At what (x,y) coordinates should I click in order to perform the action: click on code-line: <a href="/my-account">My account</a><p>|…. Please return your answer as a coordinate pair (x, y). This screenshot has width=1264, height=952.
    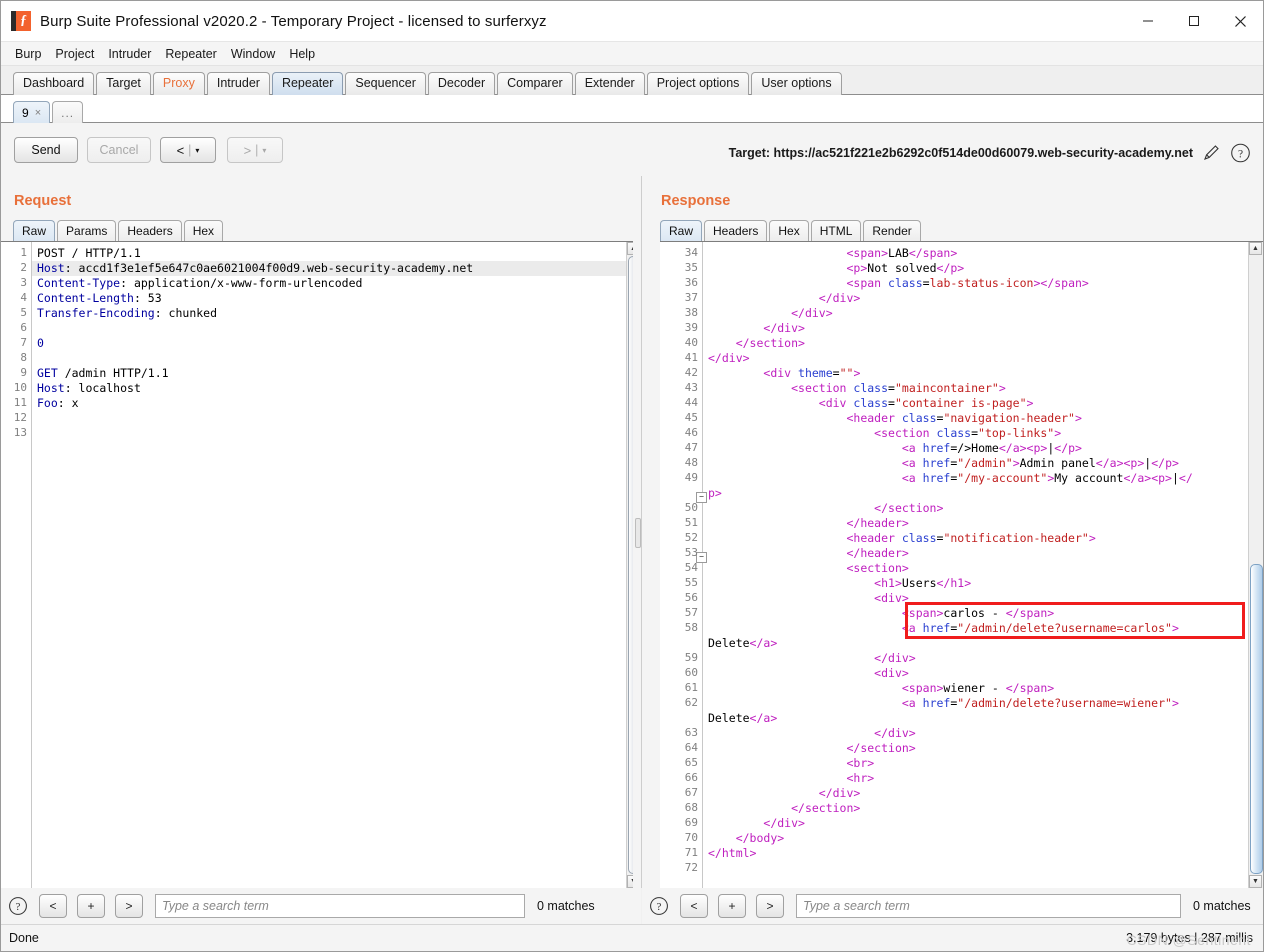
    Looking at the image, I should click on (1047, 478).